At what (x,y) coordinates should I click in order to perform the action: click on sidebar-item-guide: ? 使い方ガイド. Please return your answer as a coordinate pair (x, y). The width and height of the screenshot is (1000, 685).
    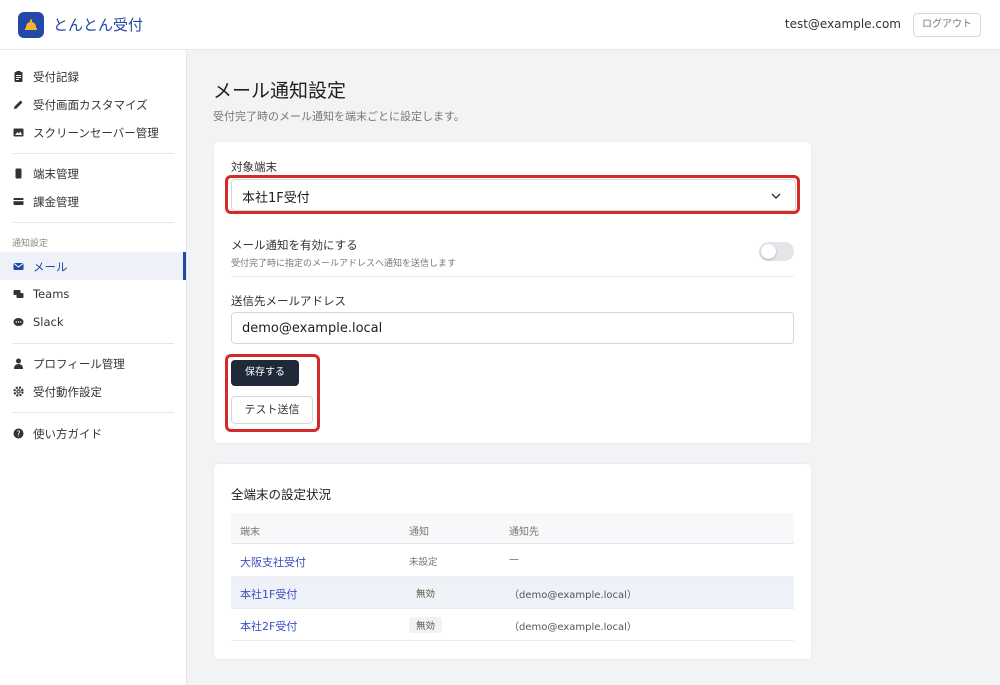
    Looking at the image, I should click on (93, 433).